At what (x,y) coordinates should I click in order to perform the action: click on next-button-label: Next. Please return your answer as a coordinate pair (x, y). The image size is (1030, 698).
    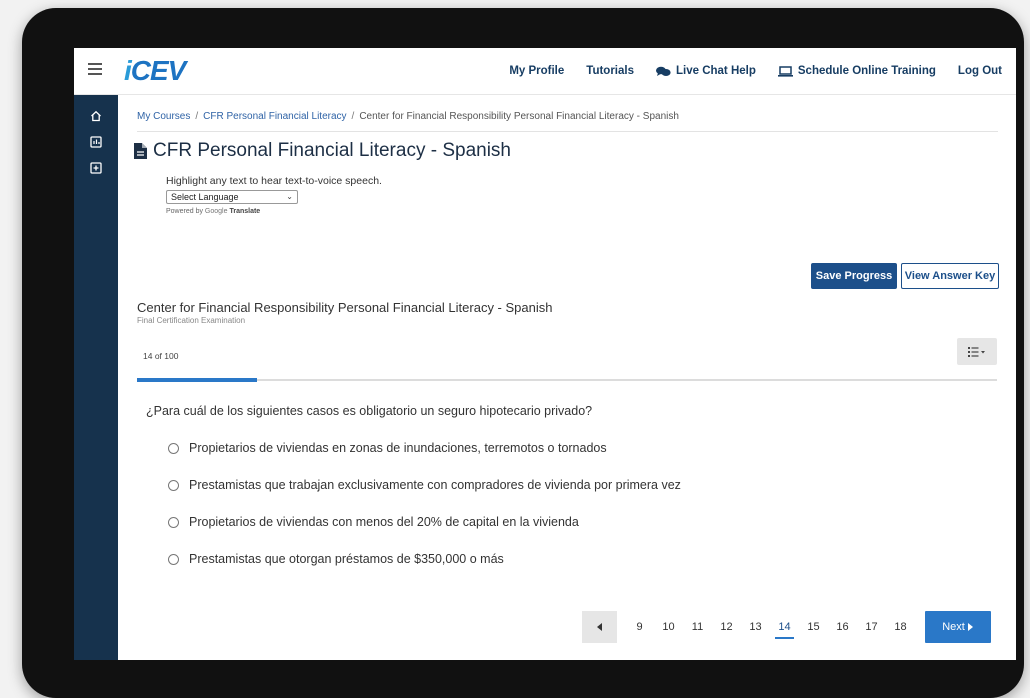
    Looking at the image, I should click on (953, 627).